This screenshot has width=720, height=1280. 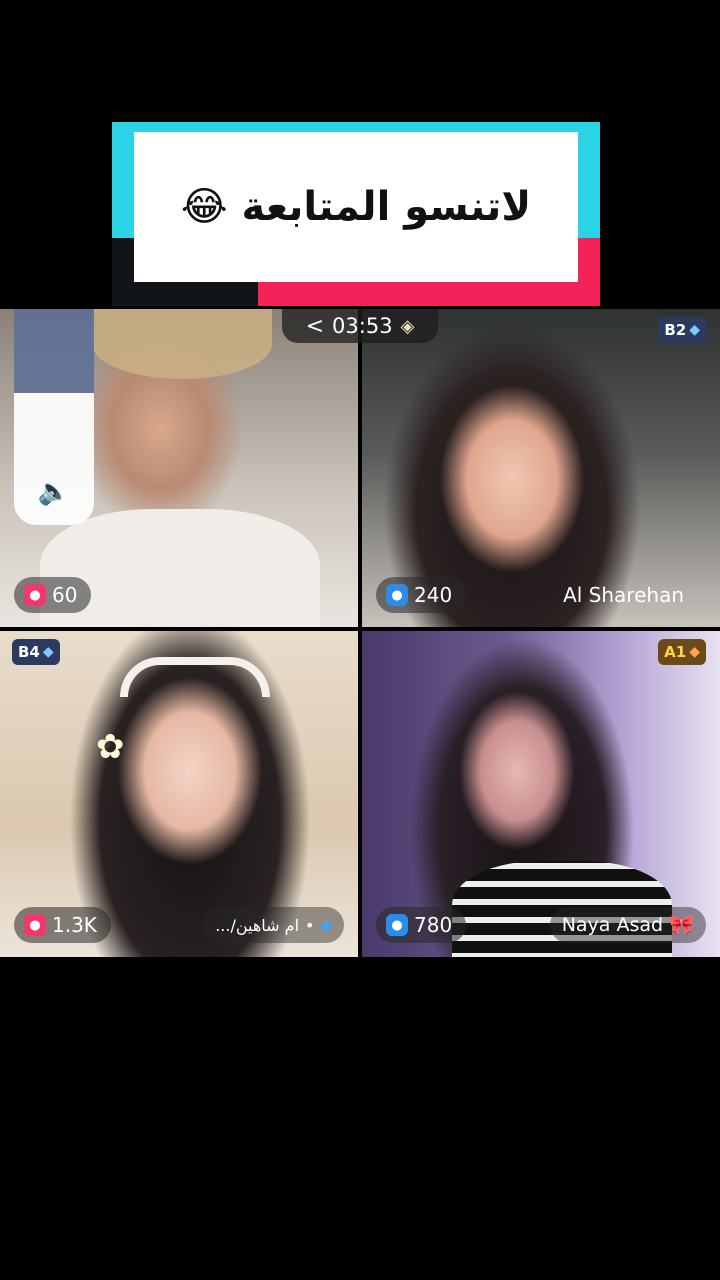 What do you see at coordinates (195, 677) in the screenshot?
I see `headband-shape` at bounding box center [195, 677].